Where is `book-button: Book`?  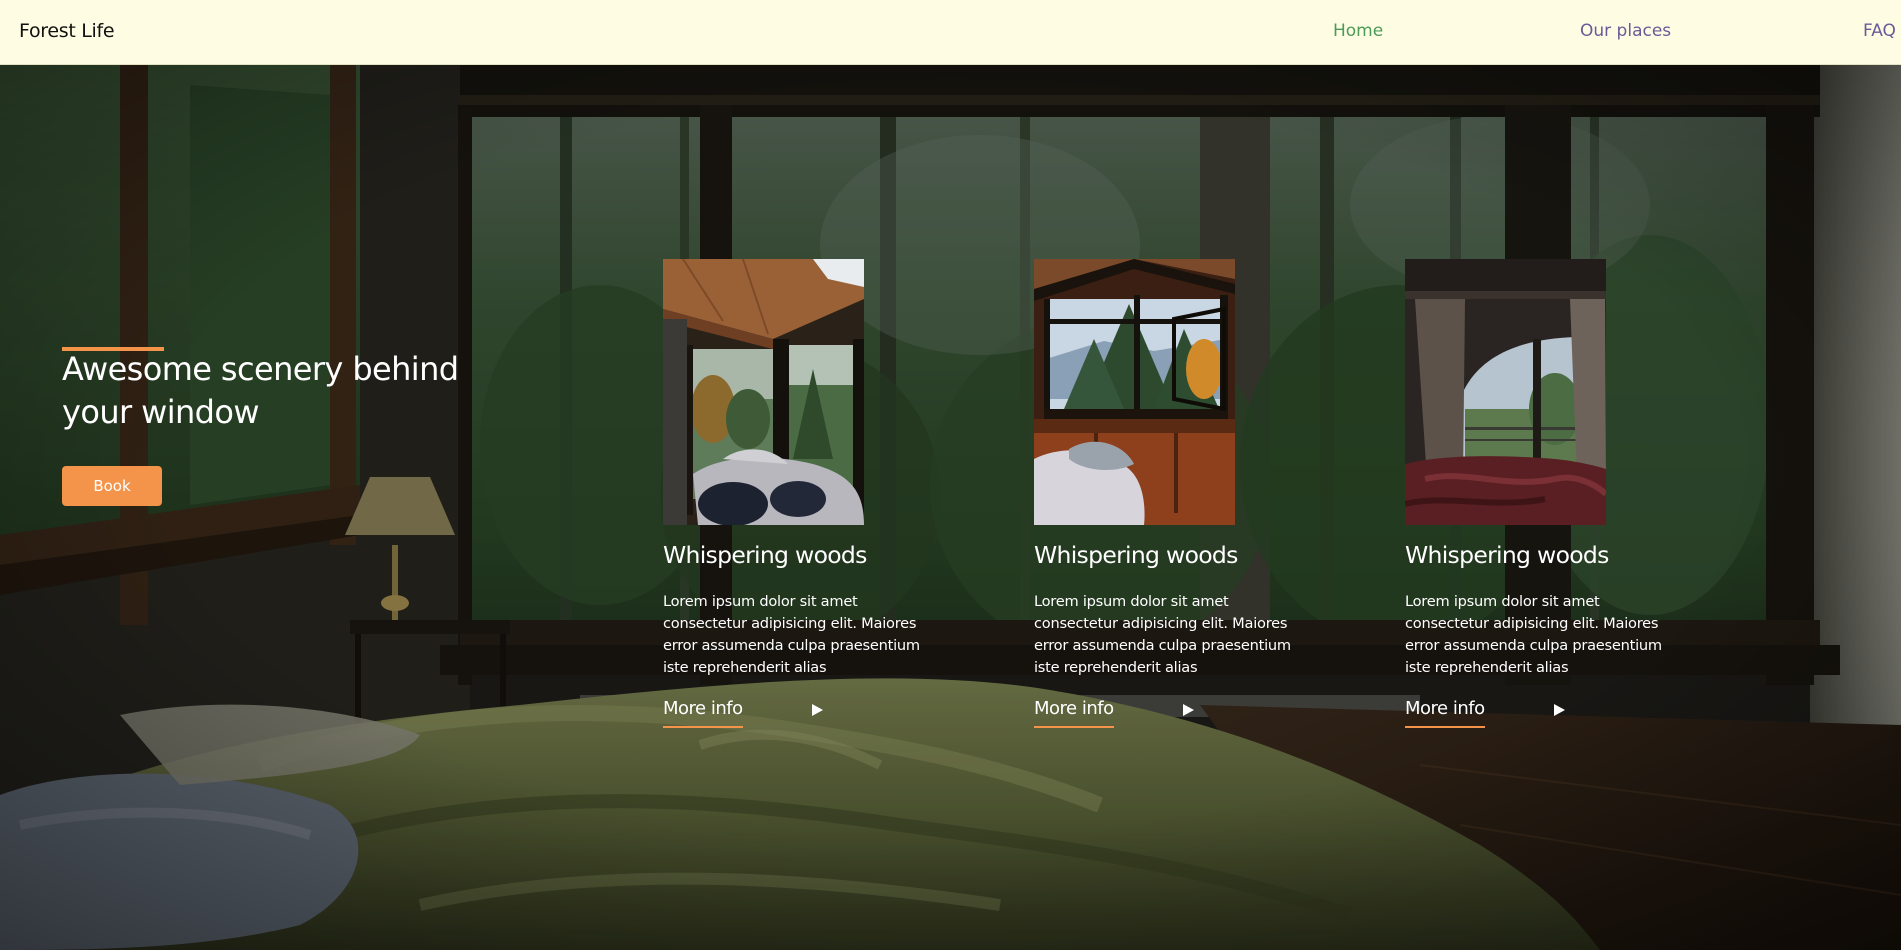 book-button: Book is located at coordinates (112, 486).